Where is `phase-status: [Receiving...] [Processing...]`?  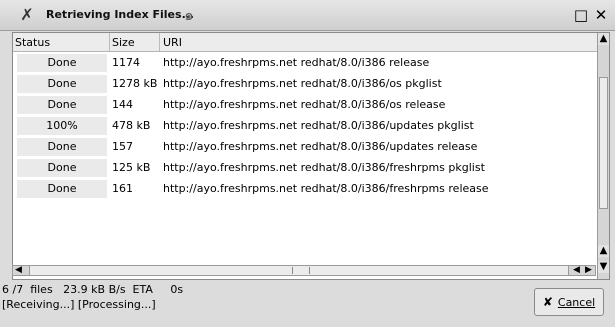 phase-status: [Receiving...] [Processing...] is located at coordinates (79, 304).